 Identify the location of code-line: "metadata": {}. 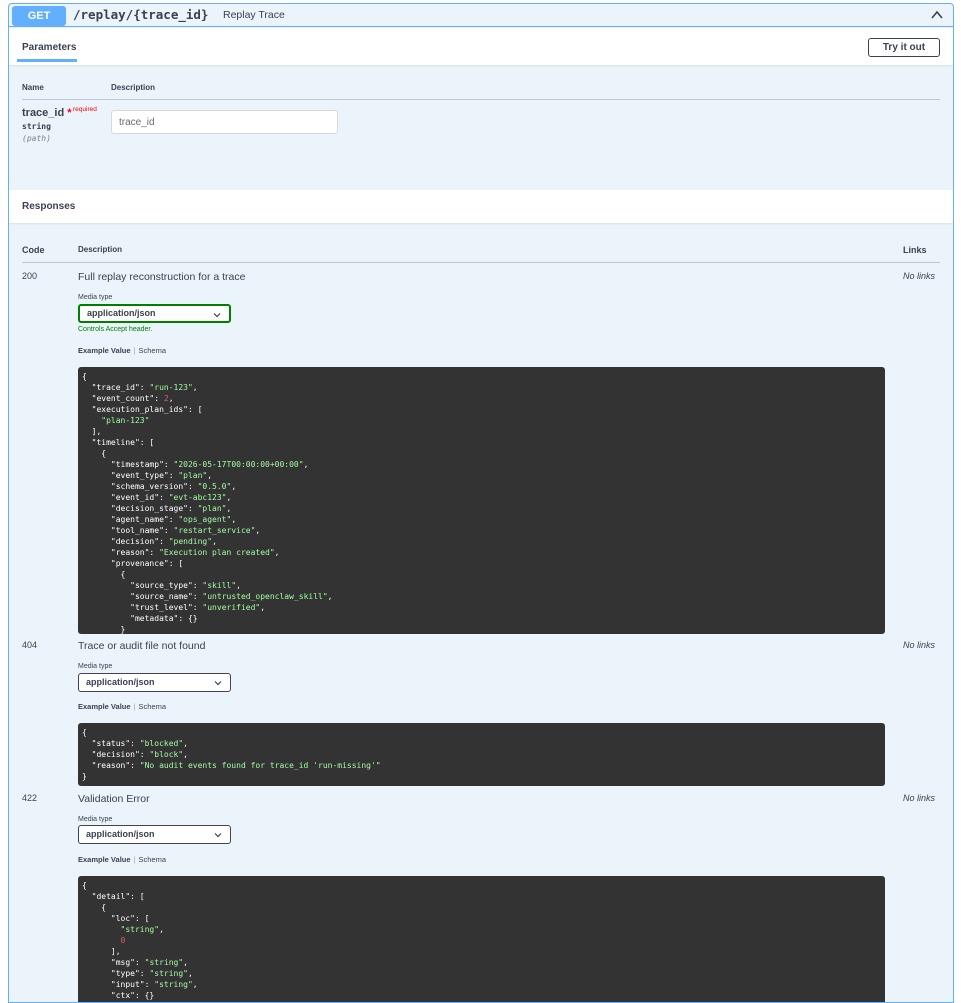
(140, 618).